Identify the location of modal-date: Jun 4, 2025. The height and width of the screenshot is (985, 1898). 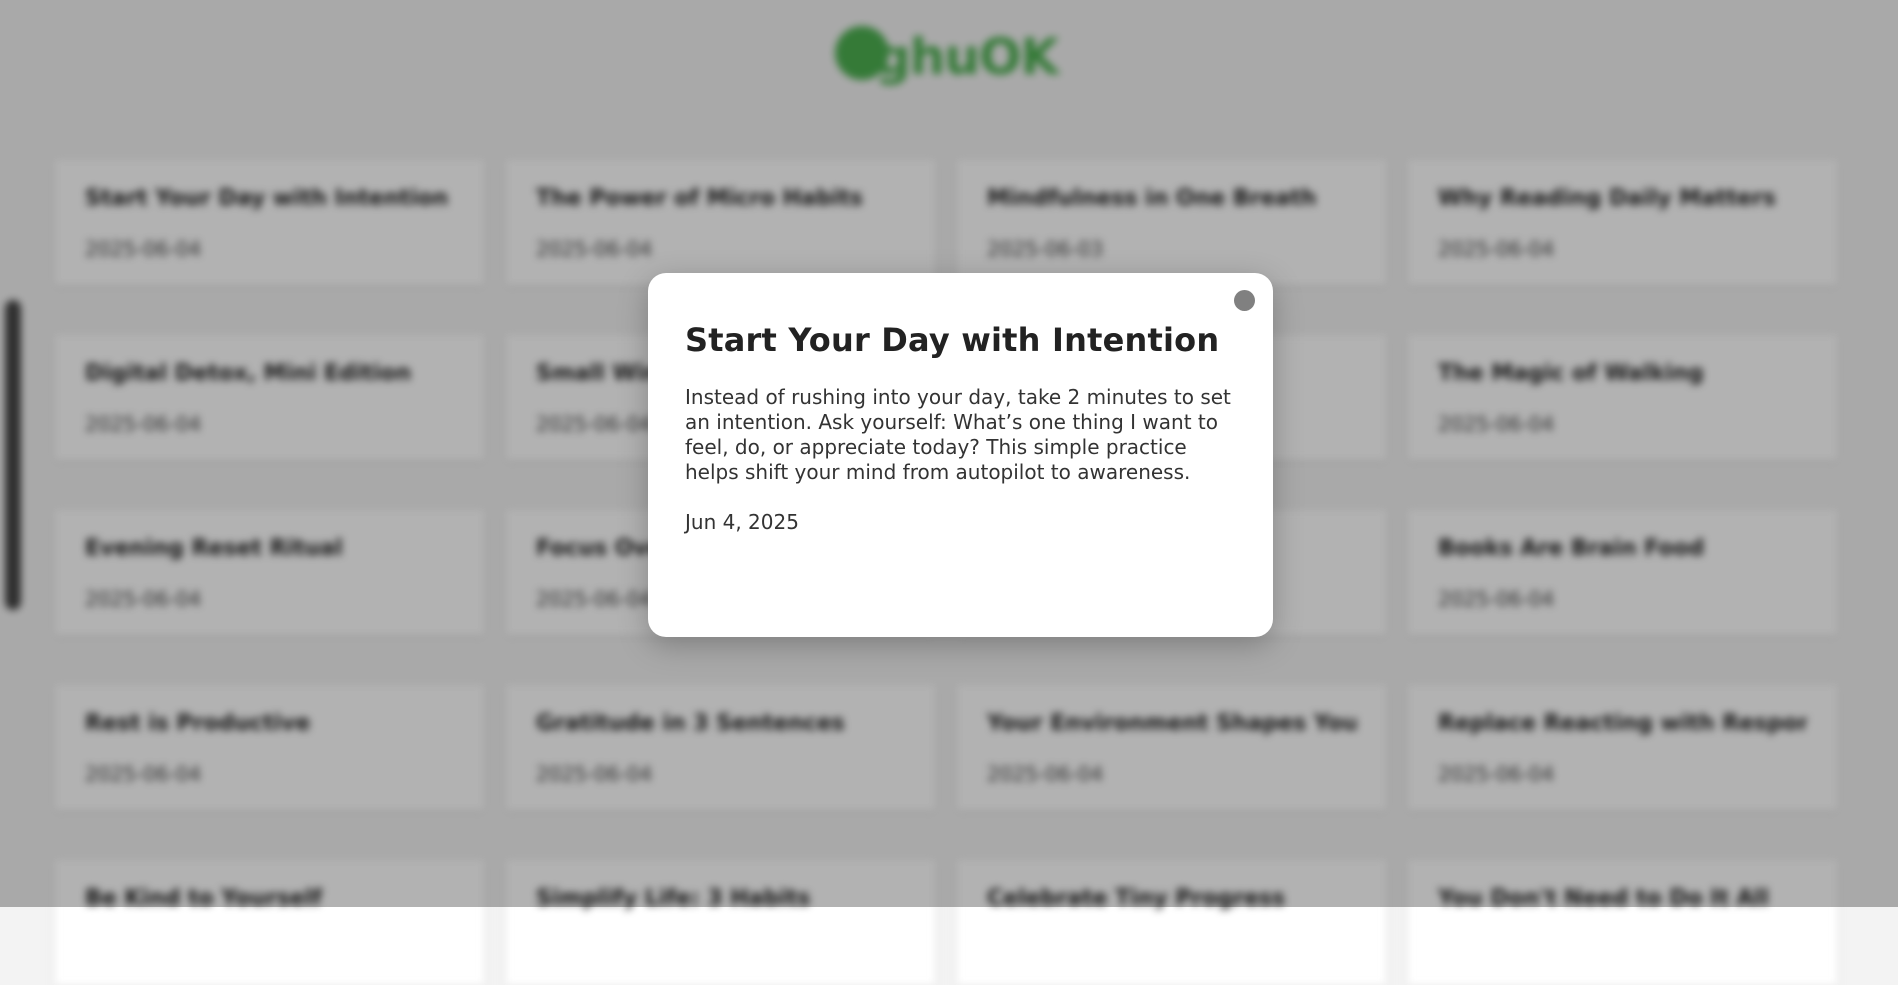
(742, 522).